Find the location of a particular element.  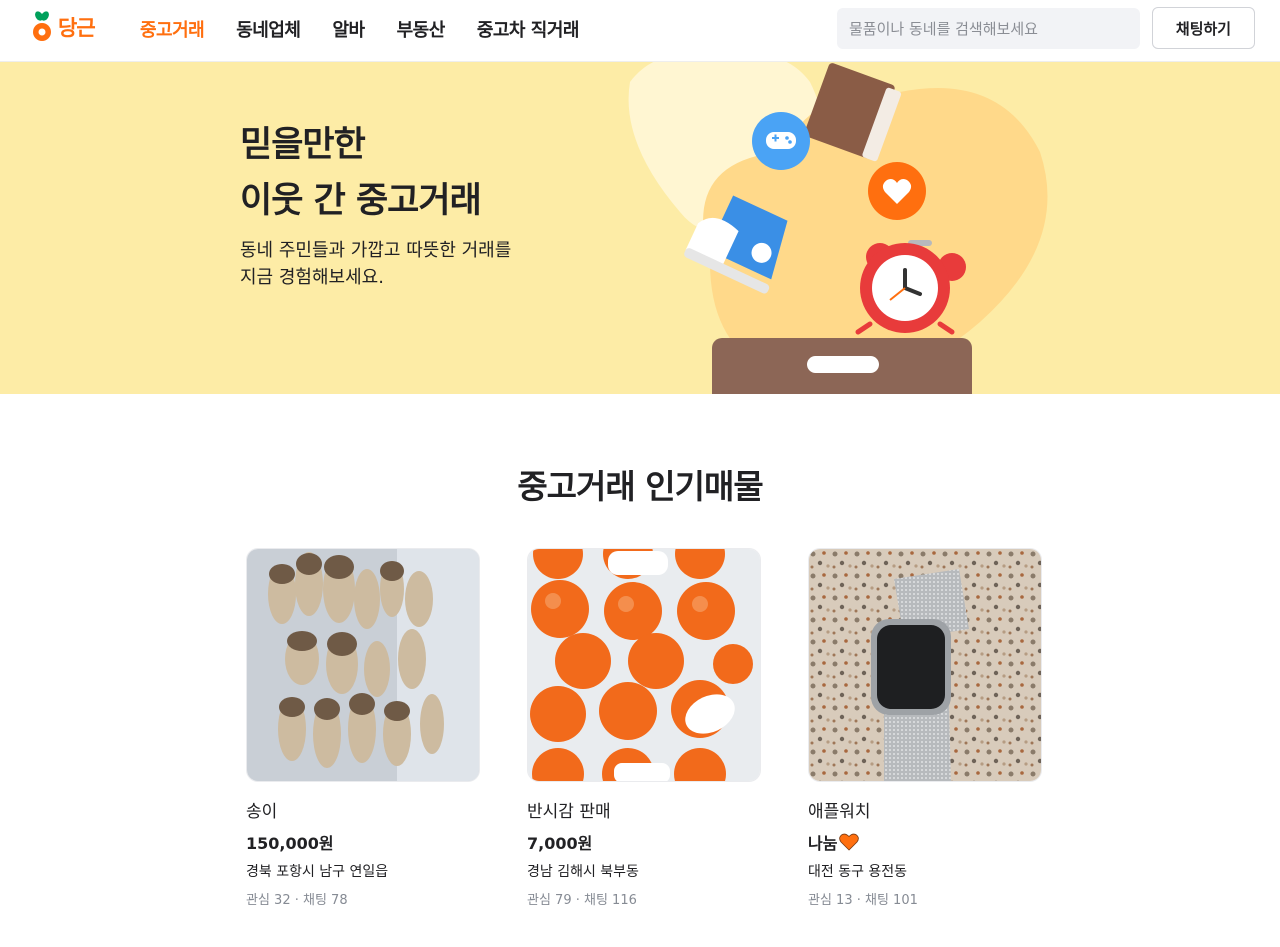

game-controller-icon is located at coordinates (781, 141).